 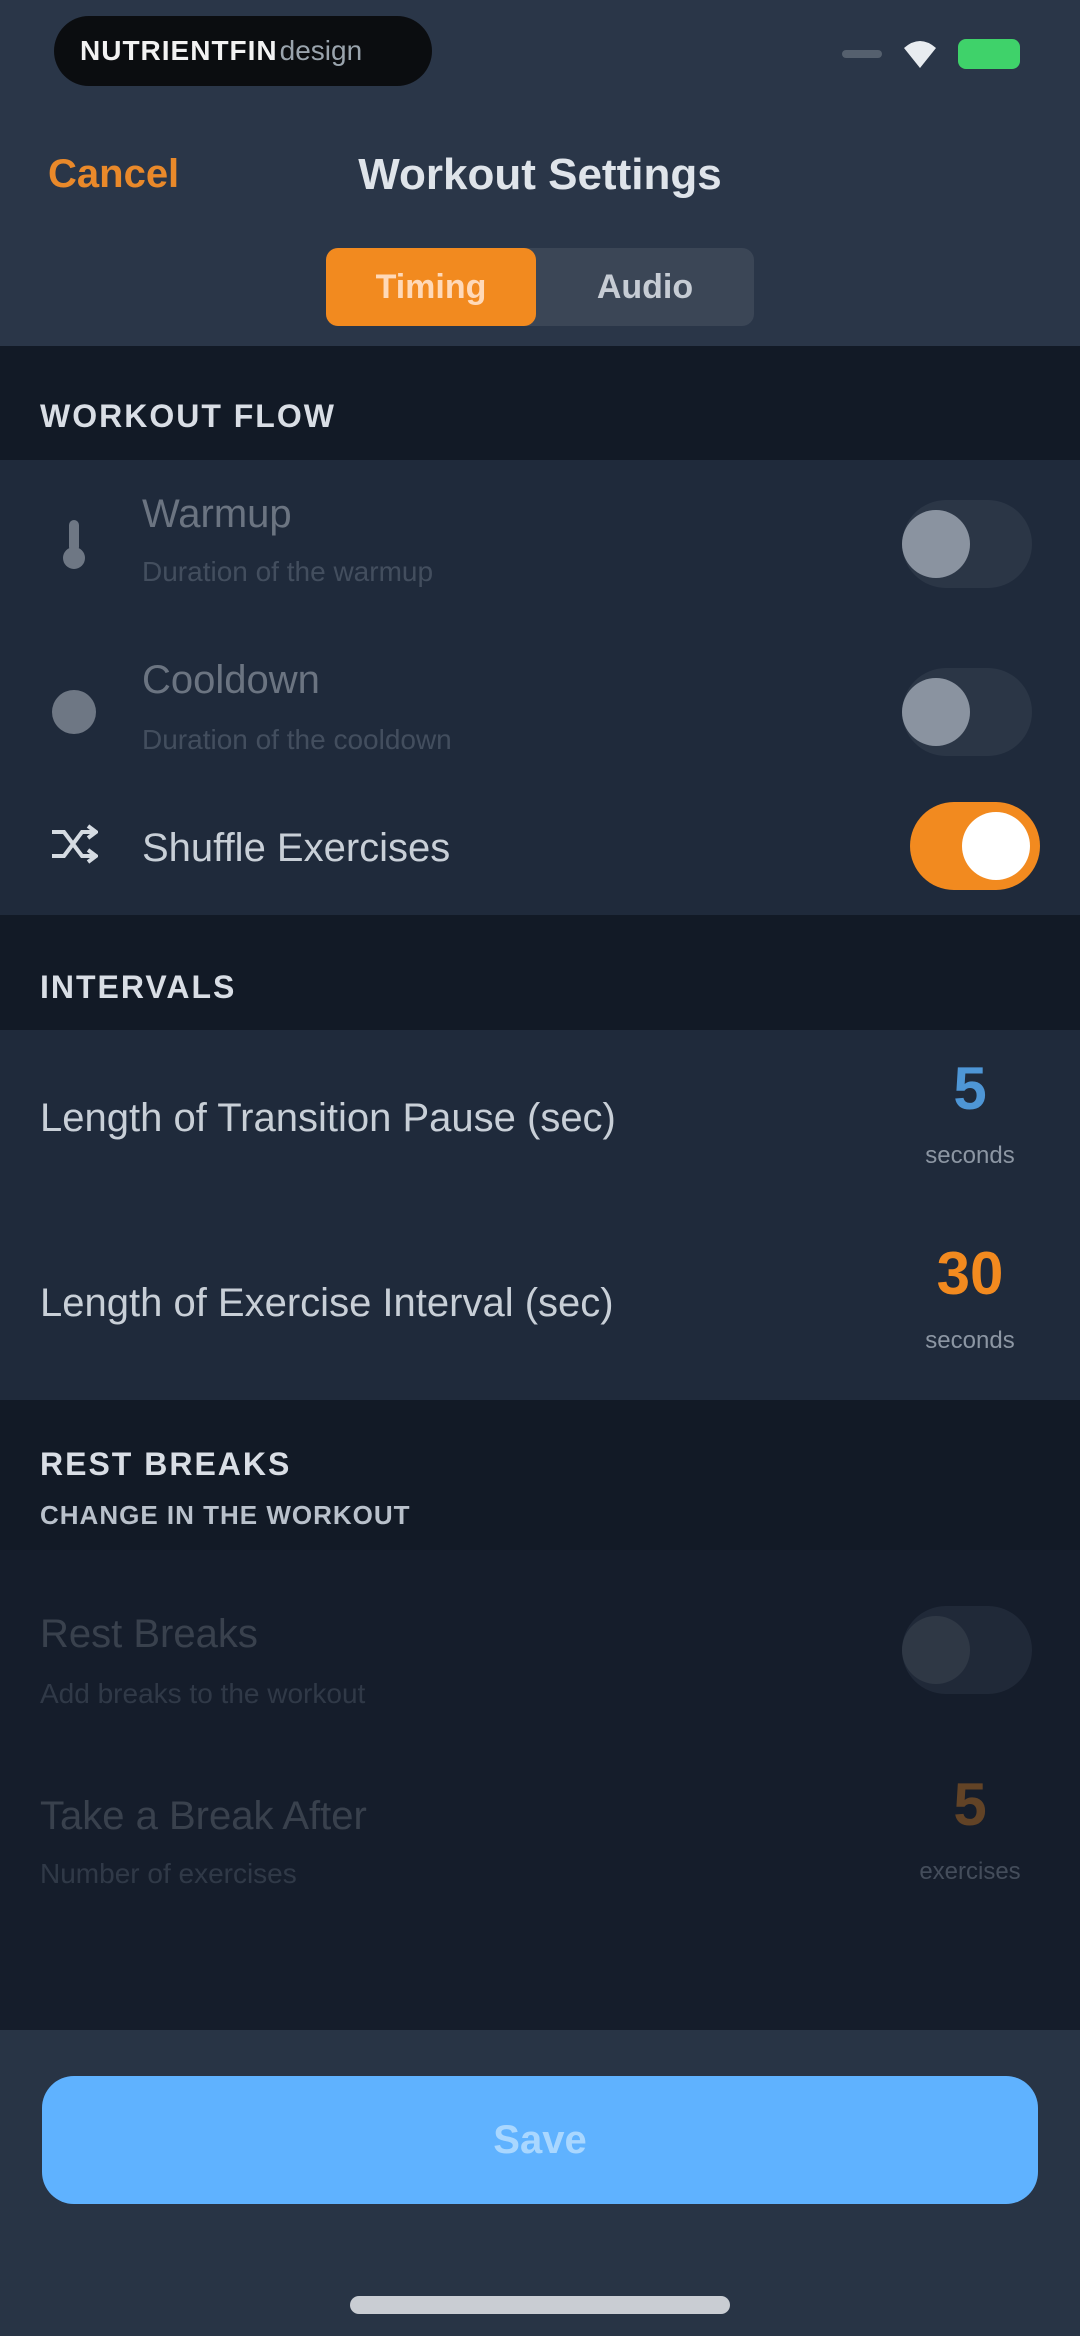 What do you see at coordinates (296, 848) in the screenshot?
I see `shuffle-label: Shuffle Exercises` at bounding box center [296, 848].